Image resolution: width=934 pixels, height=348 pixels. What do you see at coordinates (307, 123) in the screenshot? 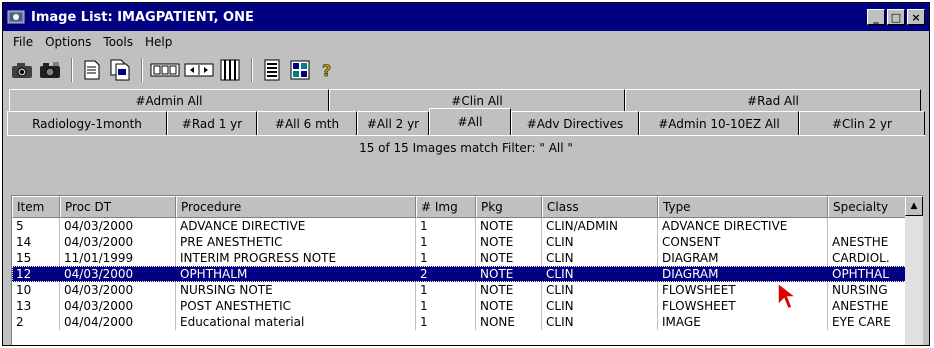
I see `tab-all-6-mth: #All 6 mth` at bounding box center [307, 123].